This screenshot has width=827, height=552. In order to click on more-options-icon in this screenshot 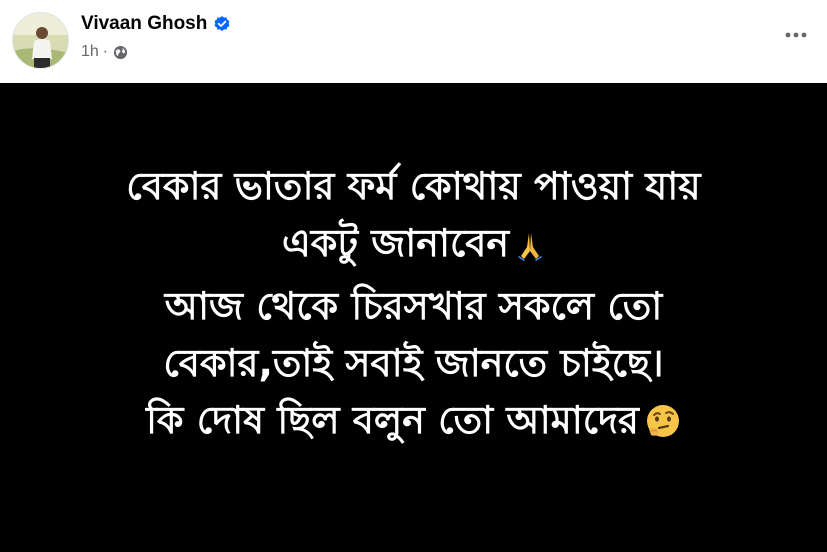, I will do `click(796, 35)`.